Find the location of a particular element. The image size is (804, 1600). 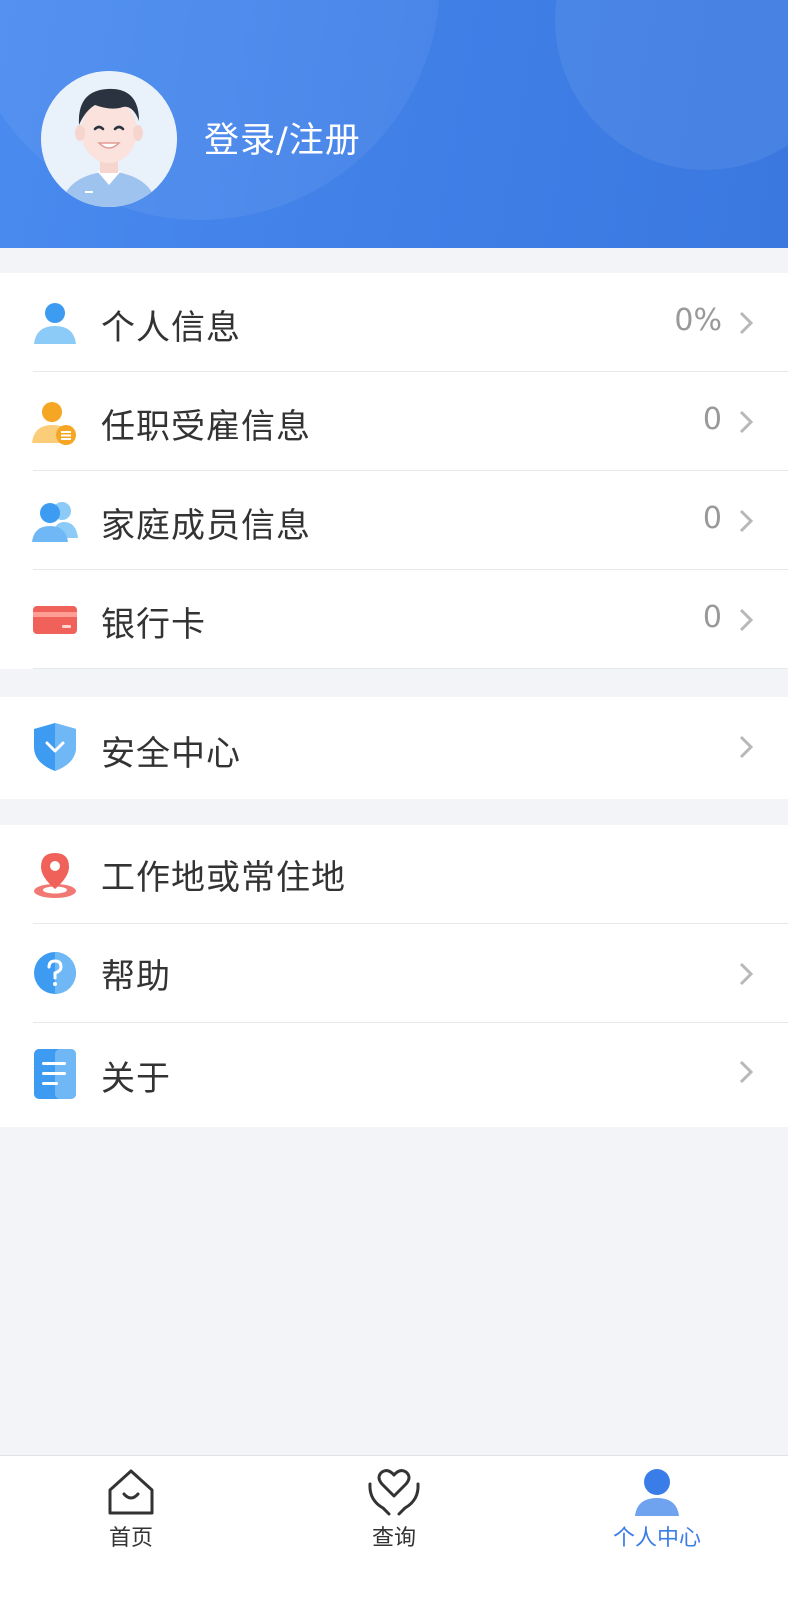

location-pin-icon is located at coordinates (55, 875).